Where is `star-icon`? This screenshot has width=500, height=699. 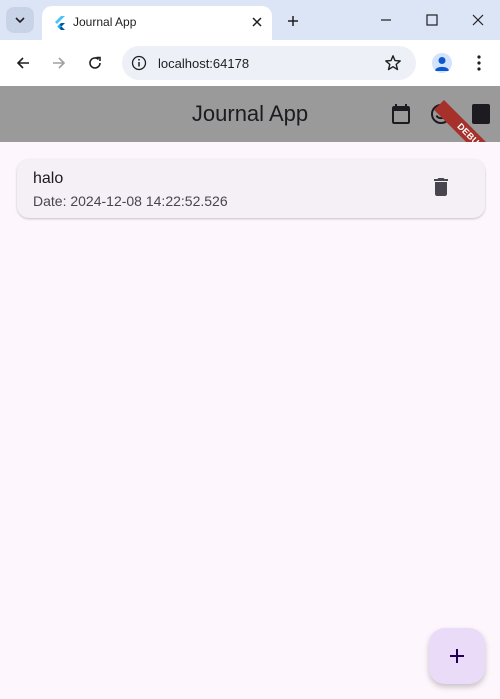 star-icon is located at coordinates (393, 63).